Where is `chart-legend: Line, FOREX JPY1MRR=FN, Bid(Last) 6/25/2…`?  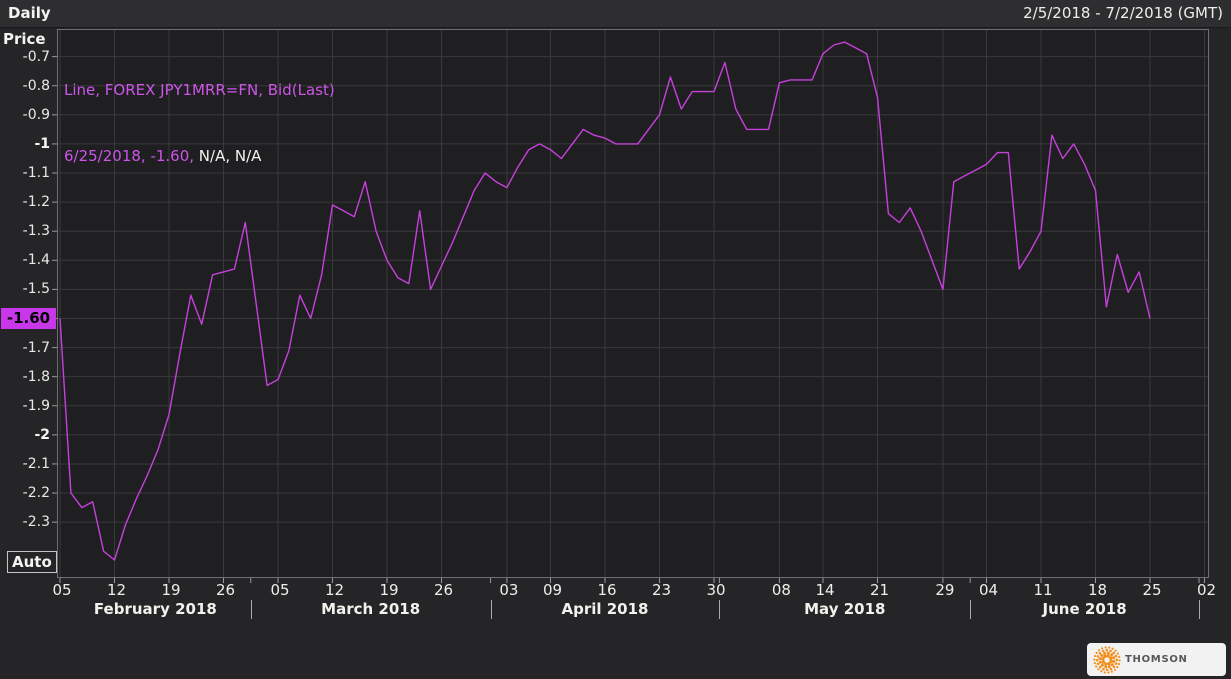
chart-legend: Line, FOREX JPY1MRR=FN, Bid(Last) 6/25/2… is located at coordinates (199, 123).